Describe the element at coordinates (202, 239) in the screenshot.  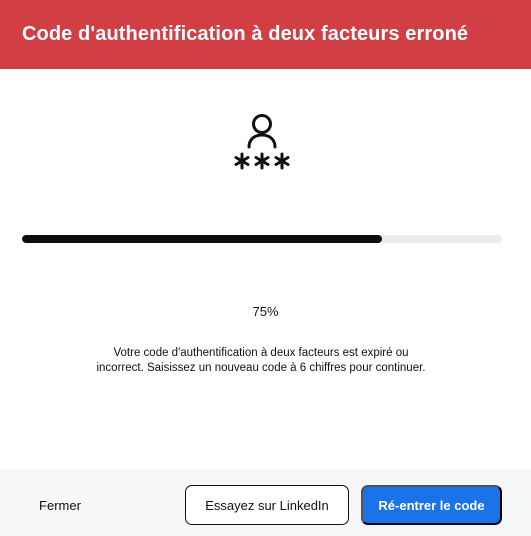
I see `progress-bar-fill` at that location.